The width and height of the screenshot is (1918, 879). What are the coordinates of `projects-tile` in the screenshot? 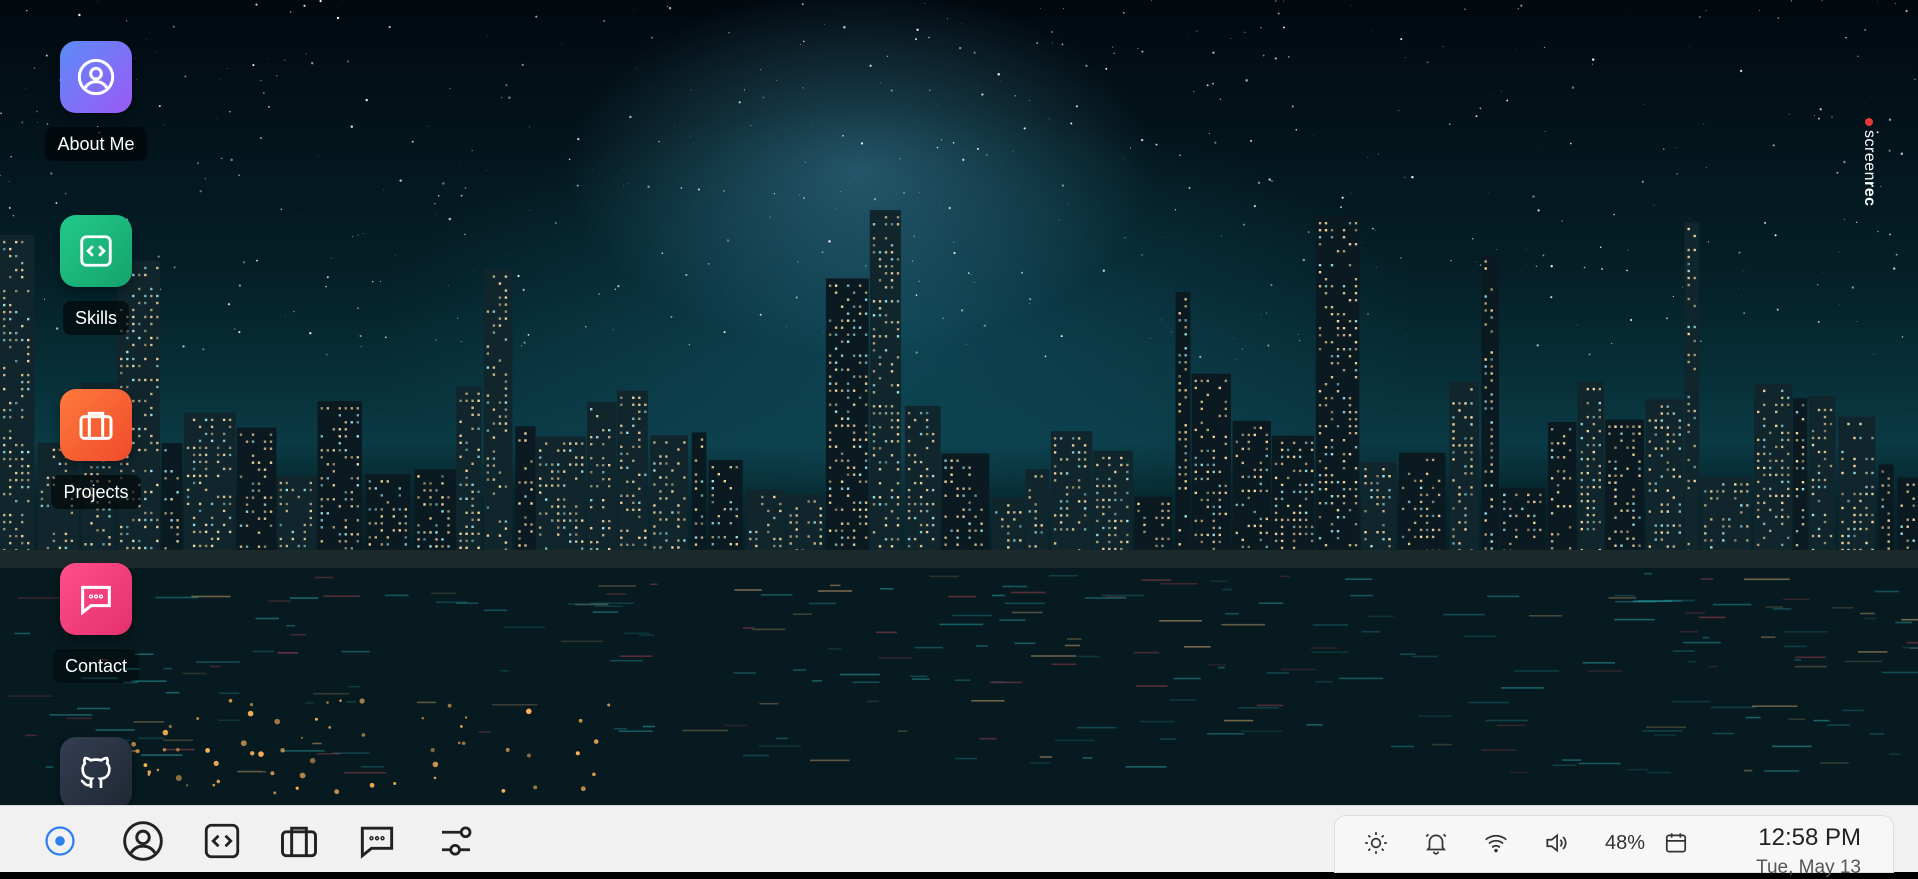 It's located at (96, 425).